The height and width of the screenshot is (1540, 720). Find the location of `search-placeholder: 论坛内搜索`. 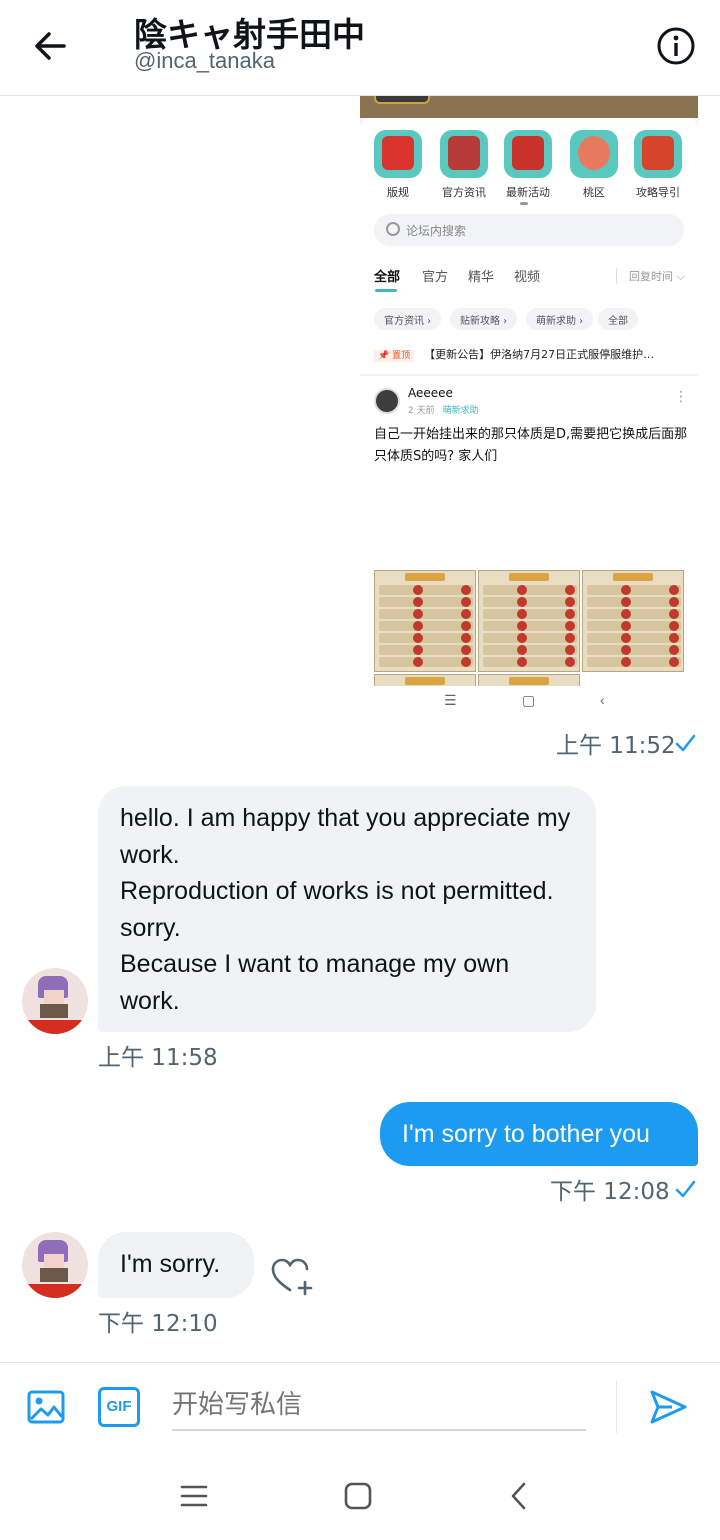

search-placeholder: 论坛内搜索 is located at coordinates (436, 231).